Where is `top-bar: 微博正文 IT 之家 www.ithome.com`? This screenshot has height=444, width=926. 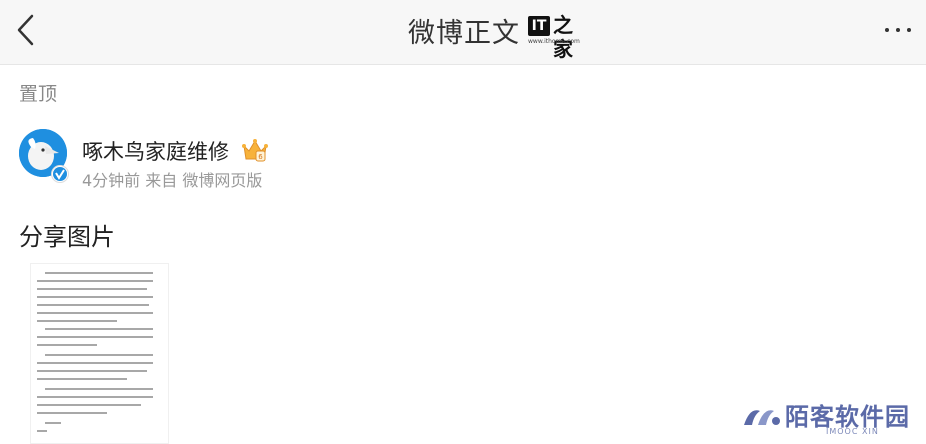
top-bar: 微博正文 IT 之家 www.ithome.com is located at coordinates (463, 32).